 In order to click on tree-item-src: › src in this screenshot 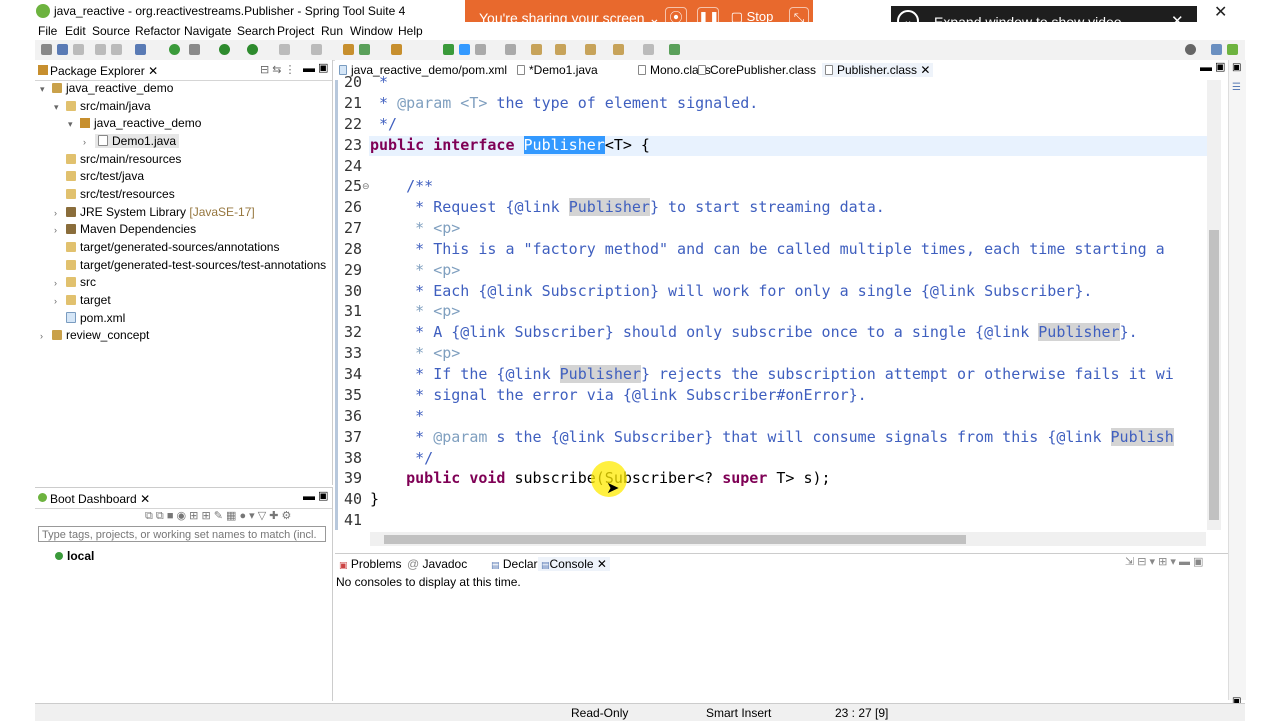, I will do `click(75, 282)`.